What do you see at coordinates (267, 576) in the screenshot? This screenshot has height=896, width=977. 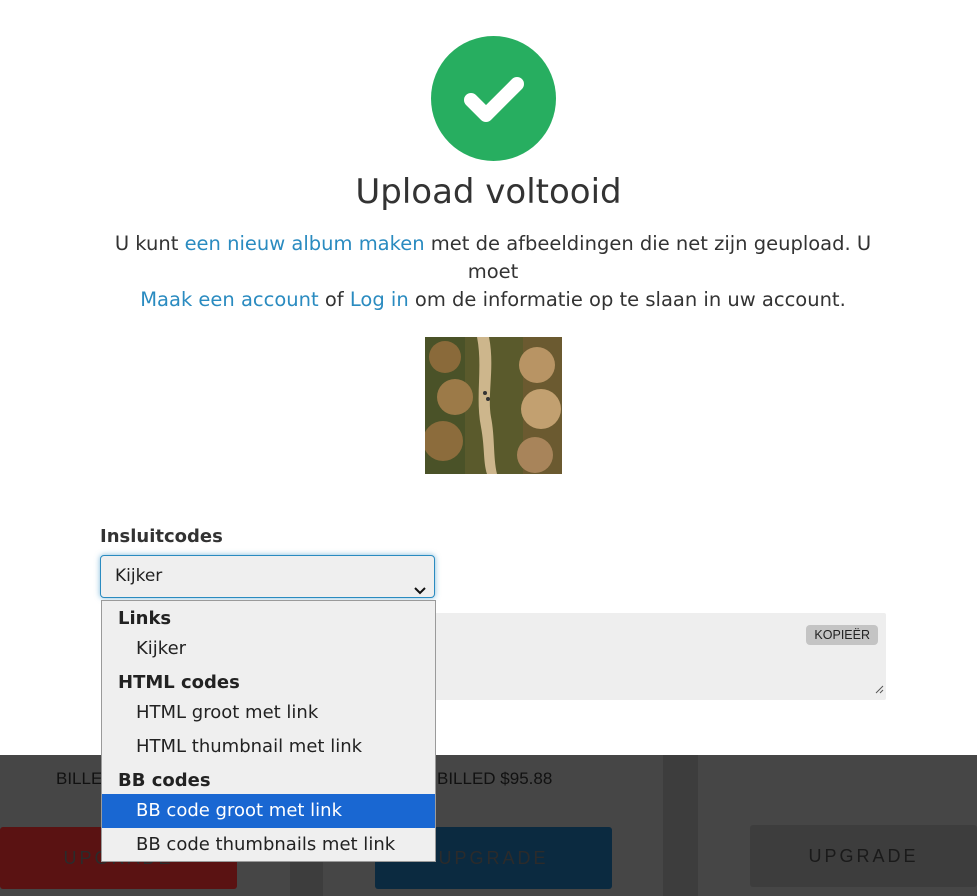 I see `embed-code-select: Kijker` at bounding box center [267, 576].